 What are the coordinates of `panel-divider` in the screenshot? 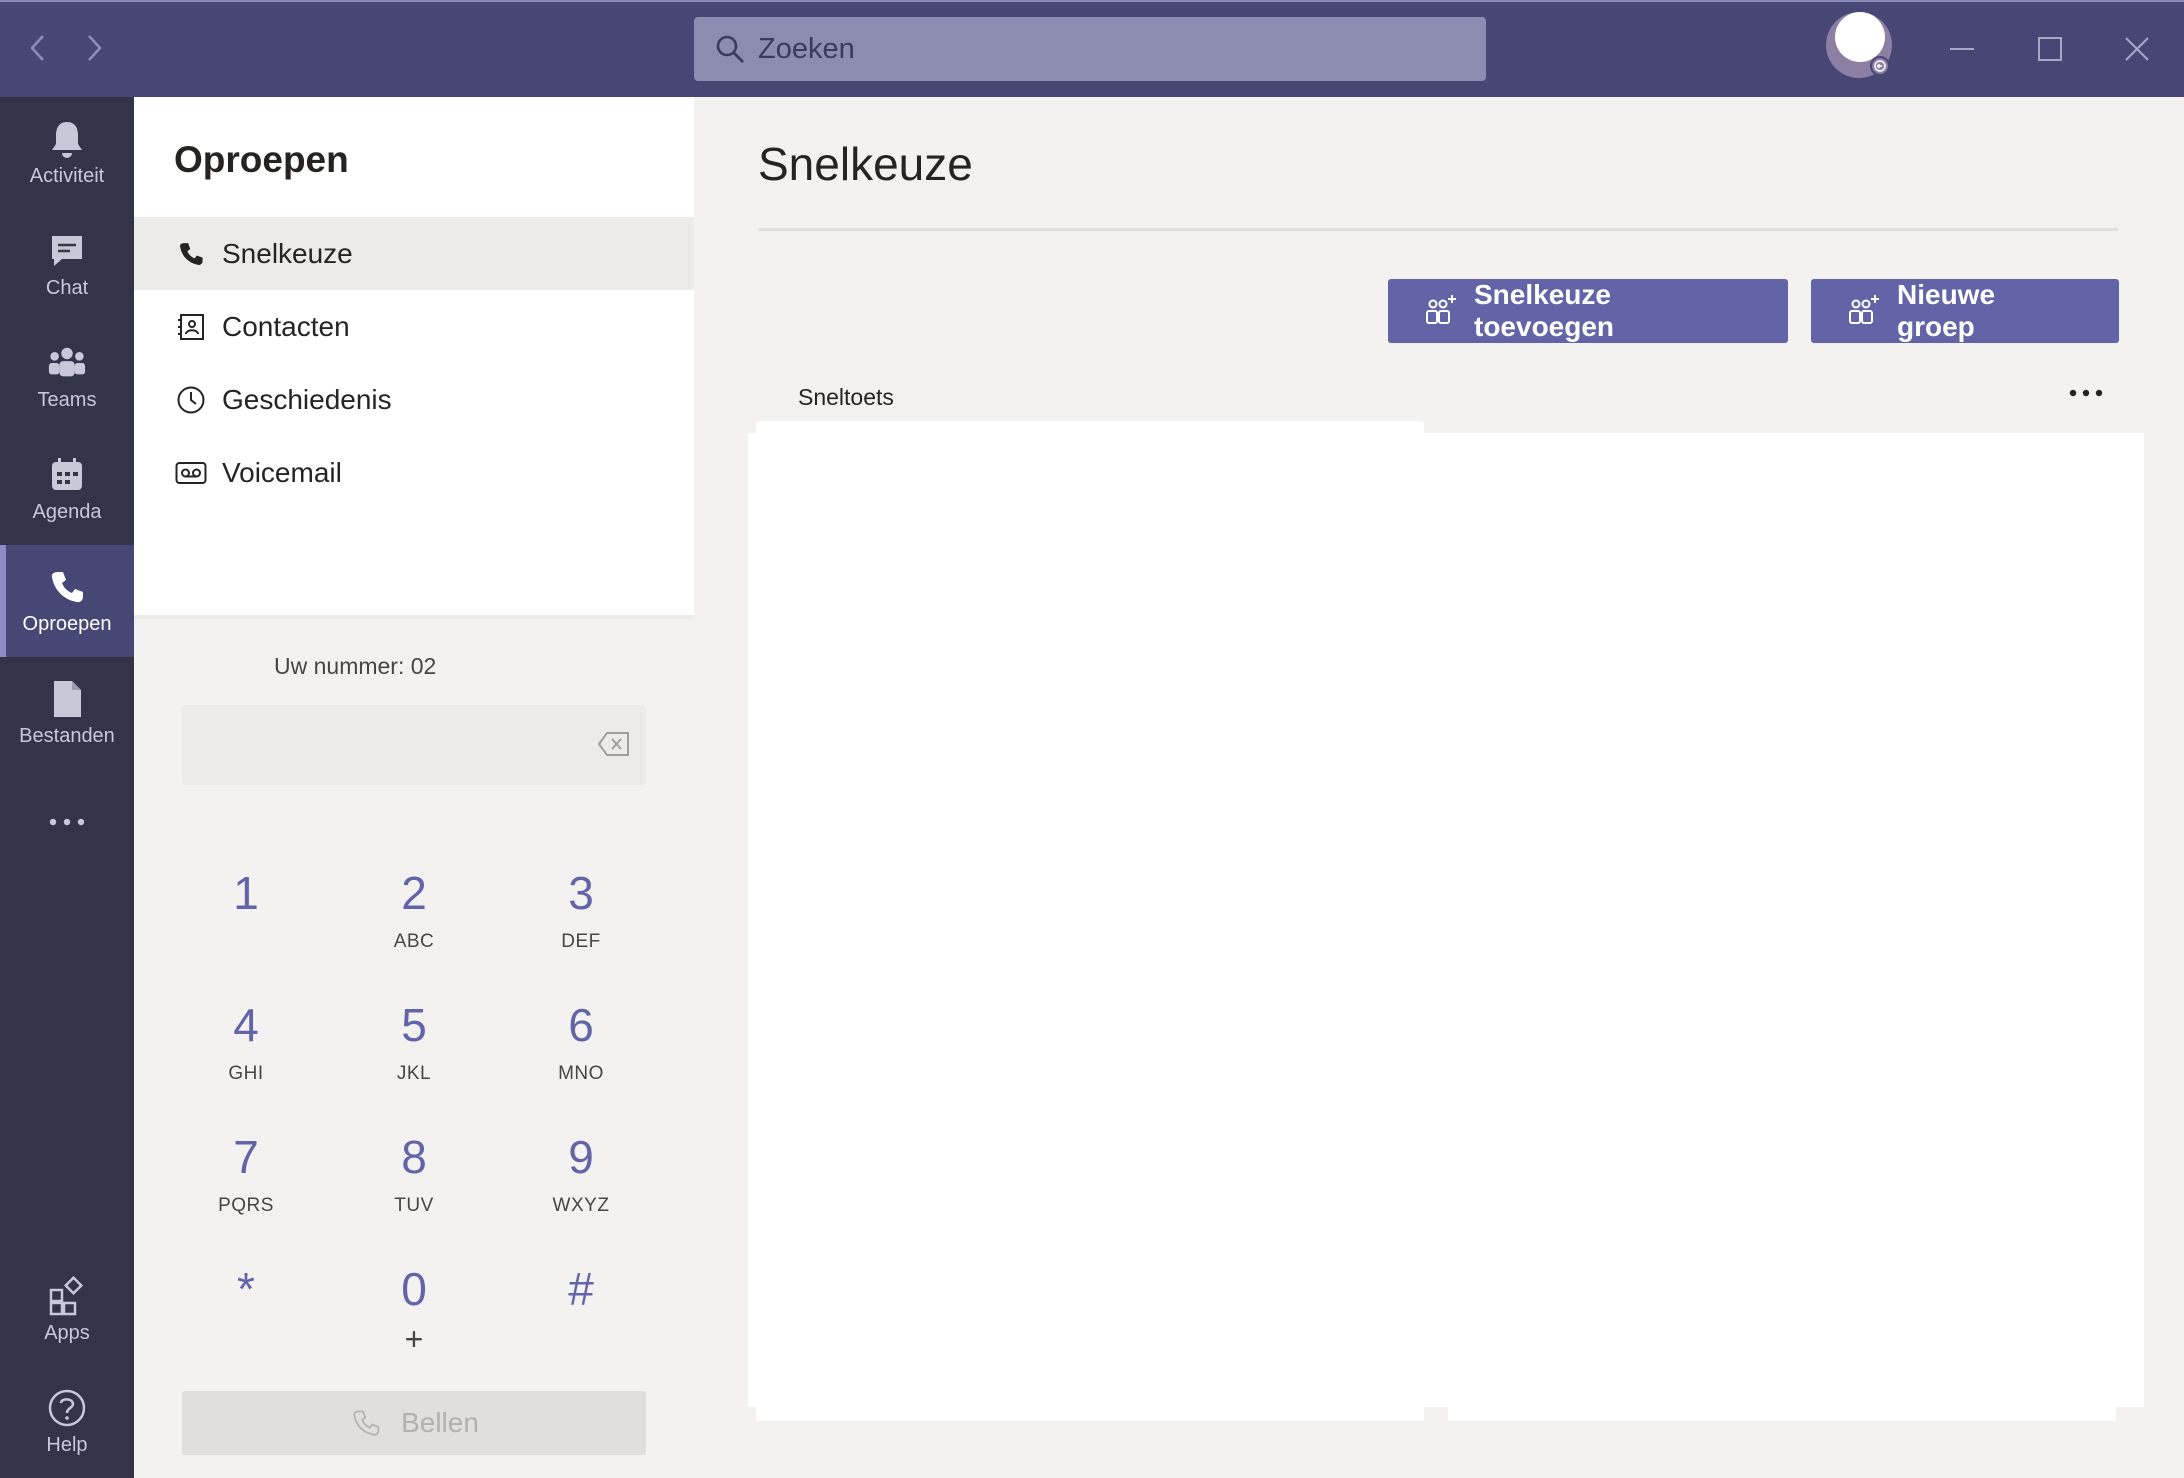 It's located at (414, 617).